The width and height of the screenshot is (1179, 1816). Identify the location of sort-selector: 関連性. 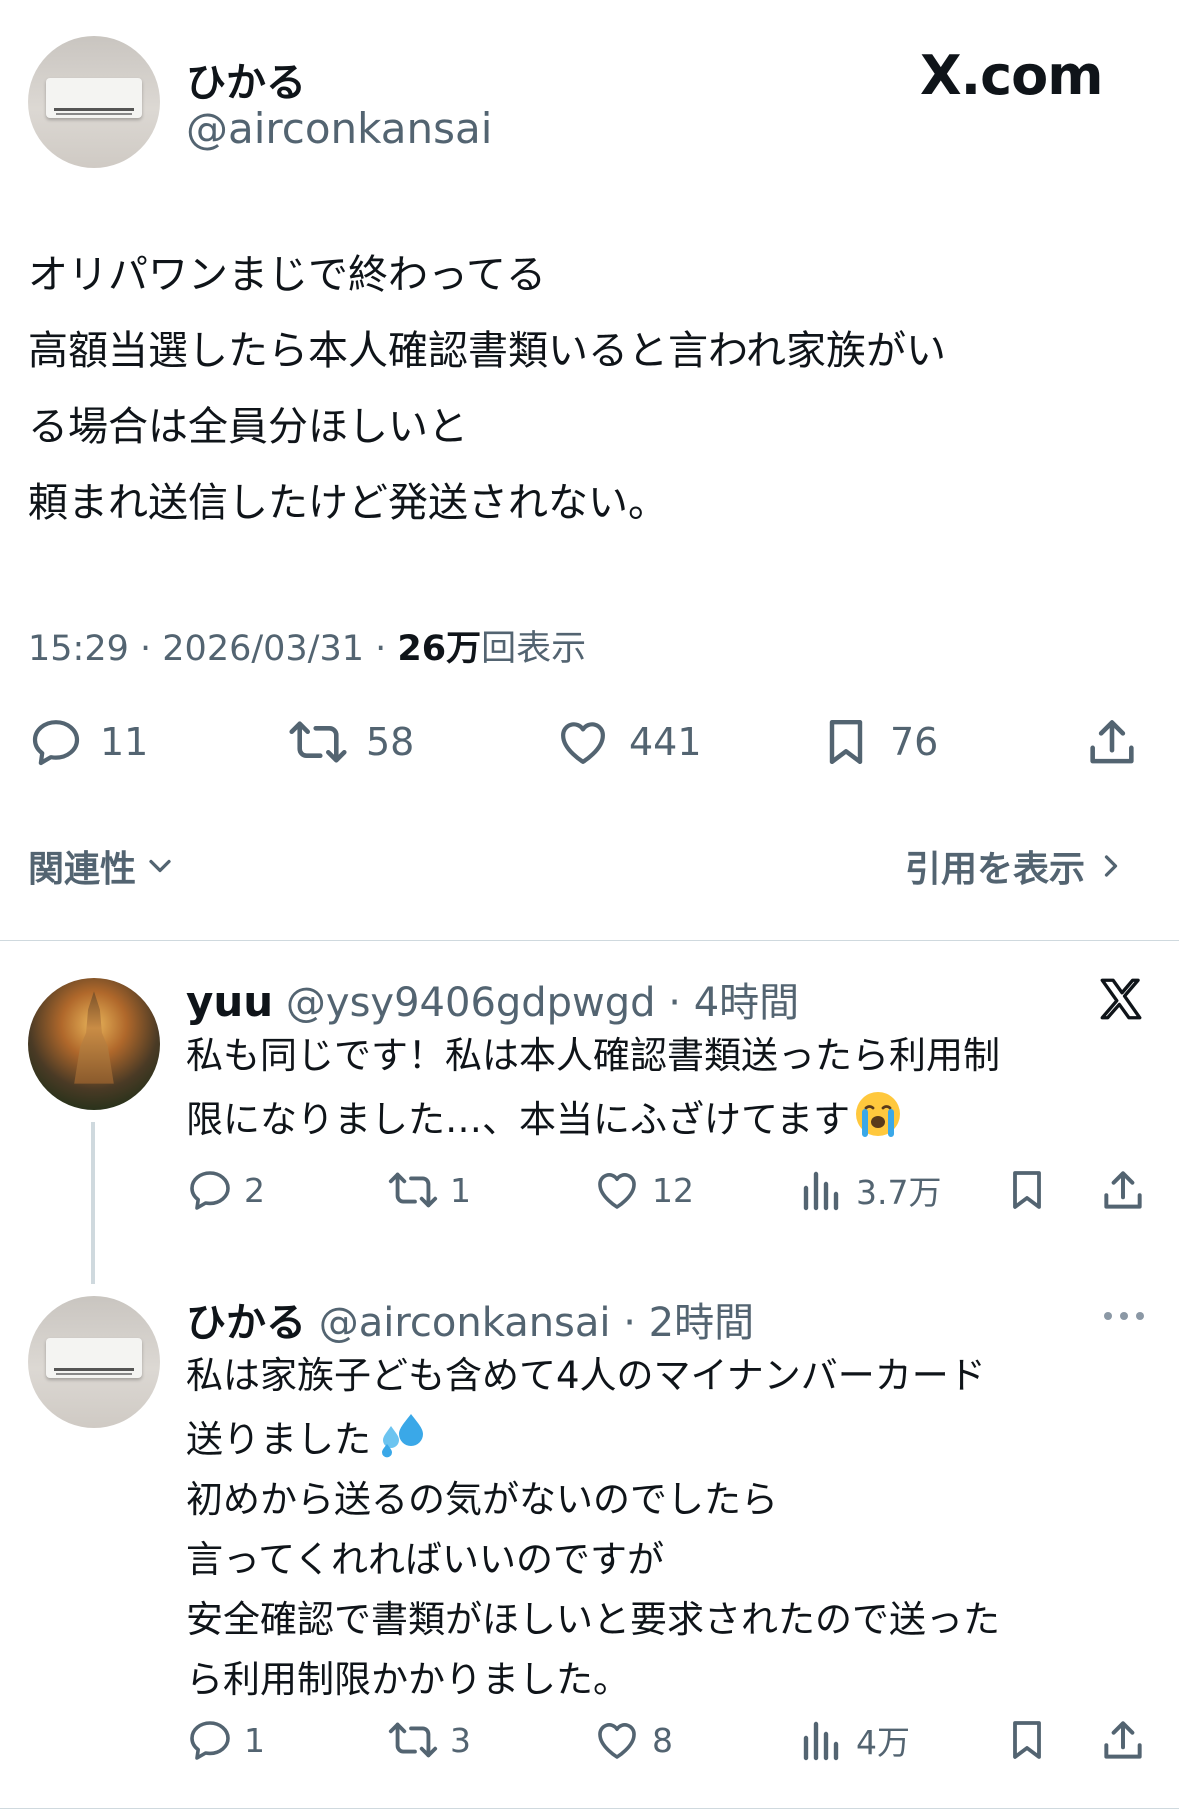
(103, 866).